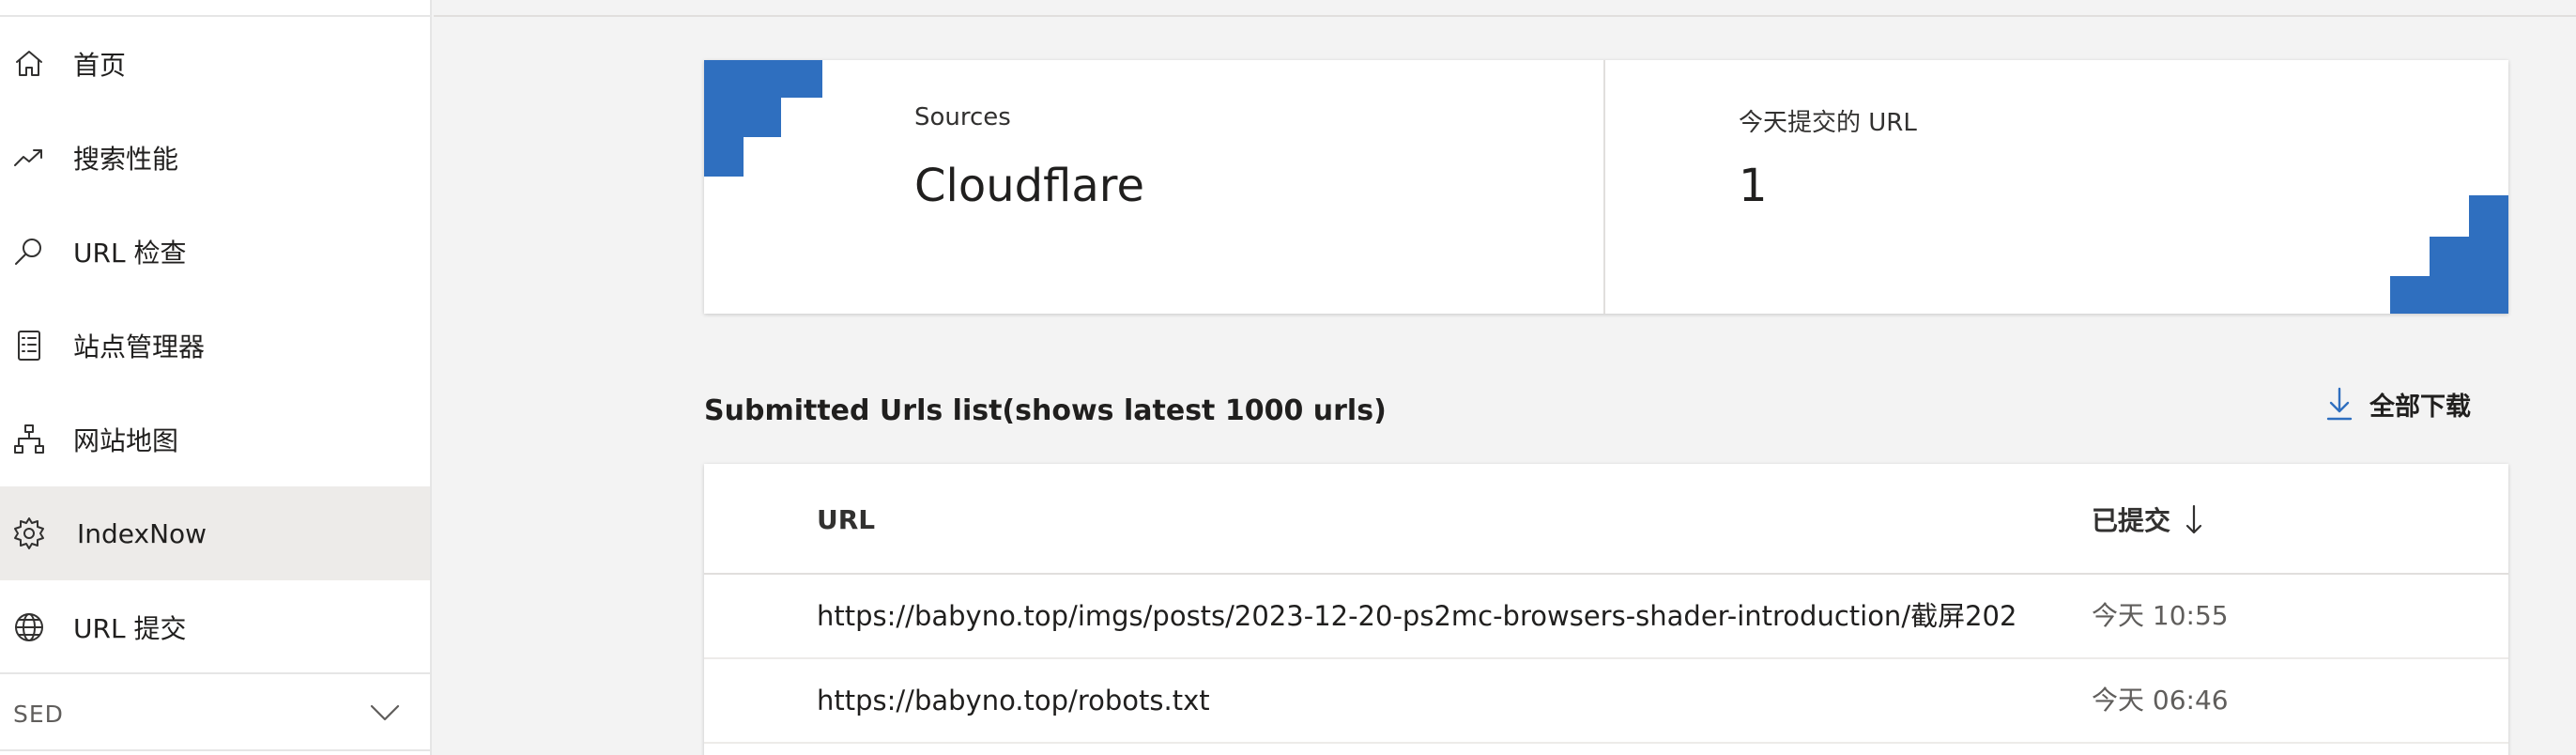 The height and width of the screenshot is (755, 2576). I want to click on sidebar-item-home: 首页, so click(215, 64).